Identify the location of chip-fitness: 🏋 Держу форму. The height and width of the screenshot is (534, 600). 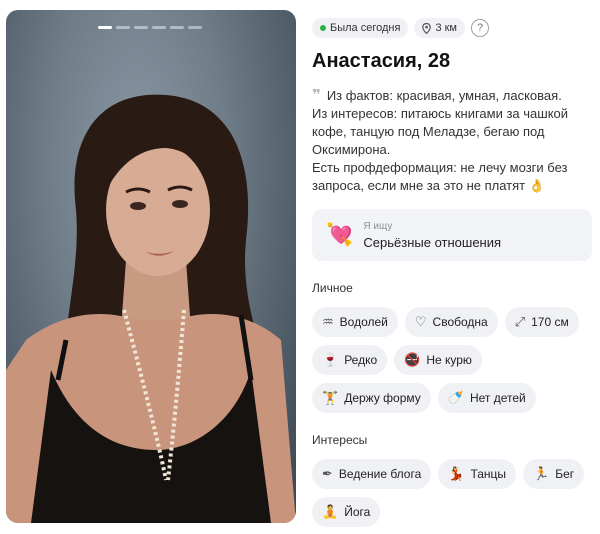
(371, 398).